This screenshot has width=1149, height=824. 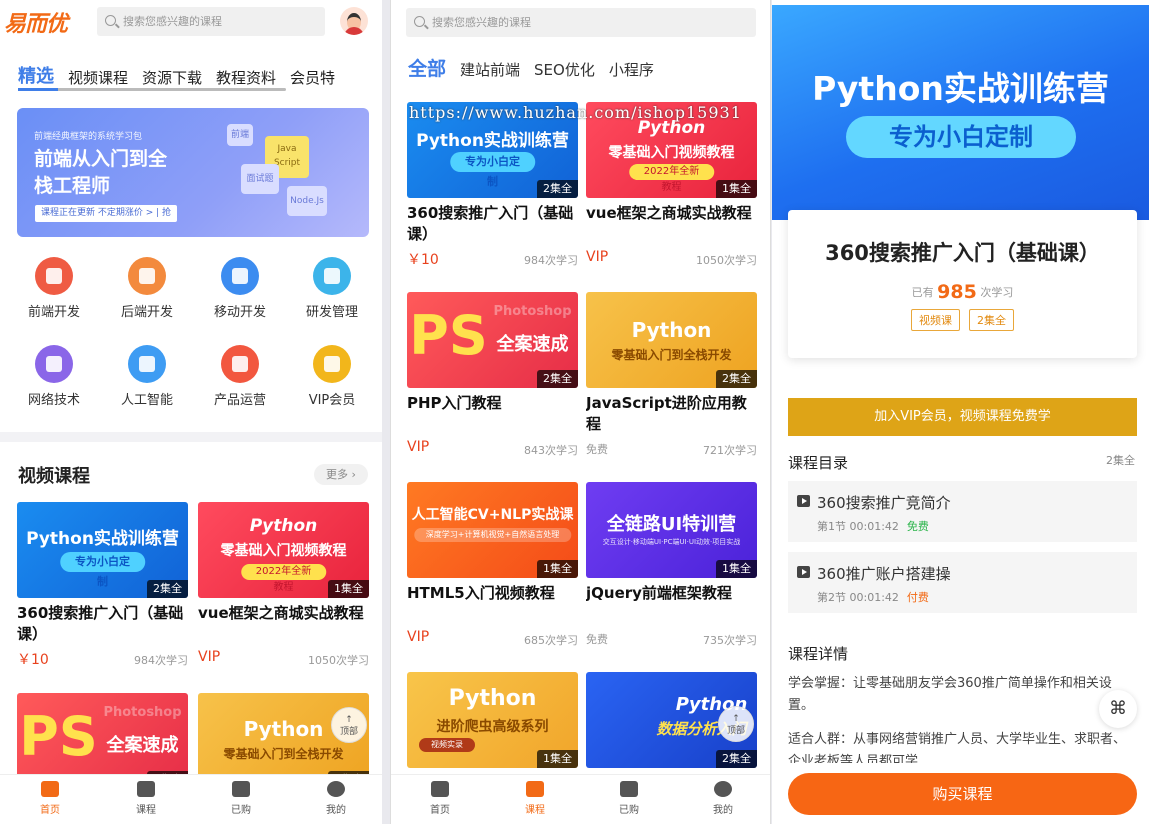 What do you see at coordinates (492, 170) in the screenshot?
I see `thumb-pill: 专为小白定制` at bounding box center [492, 170].